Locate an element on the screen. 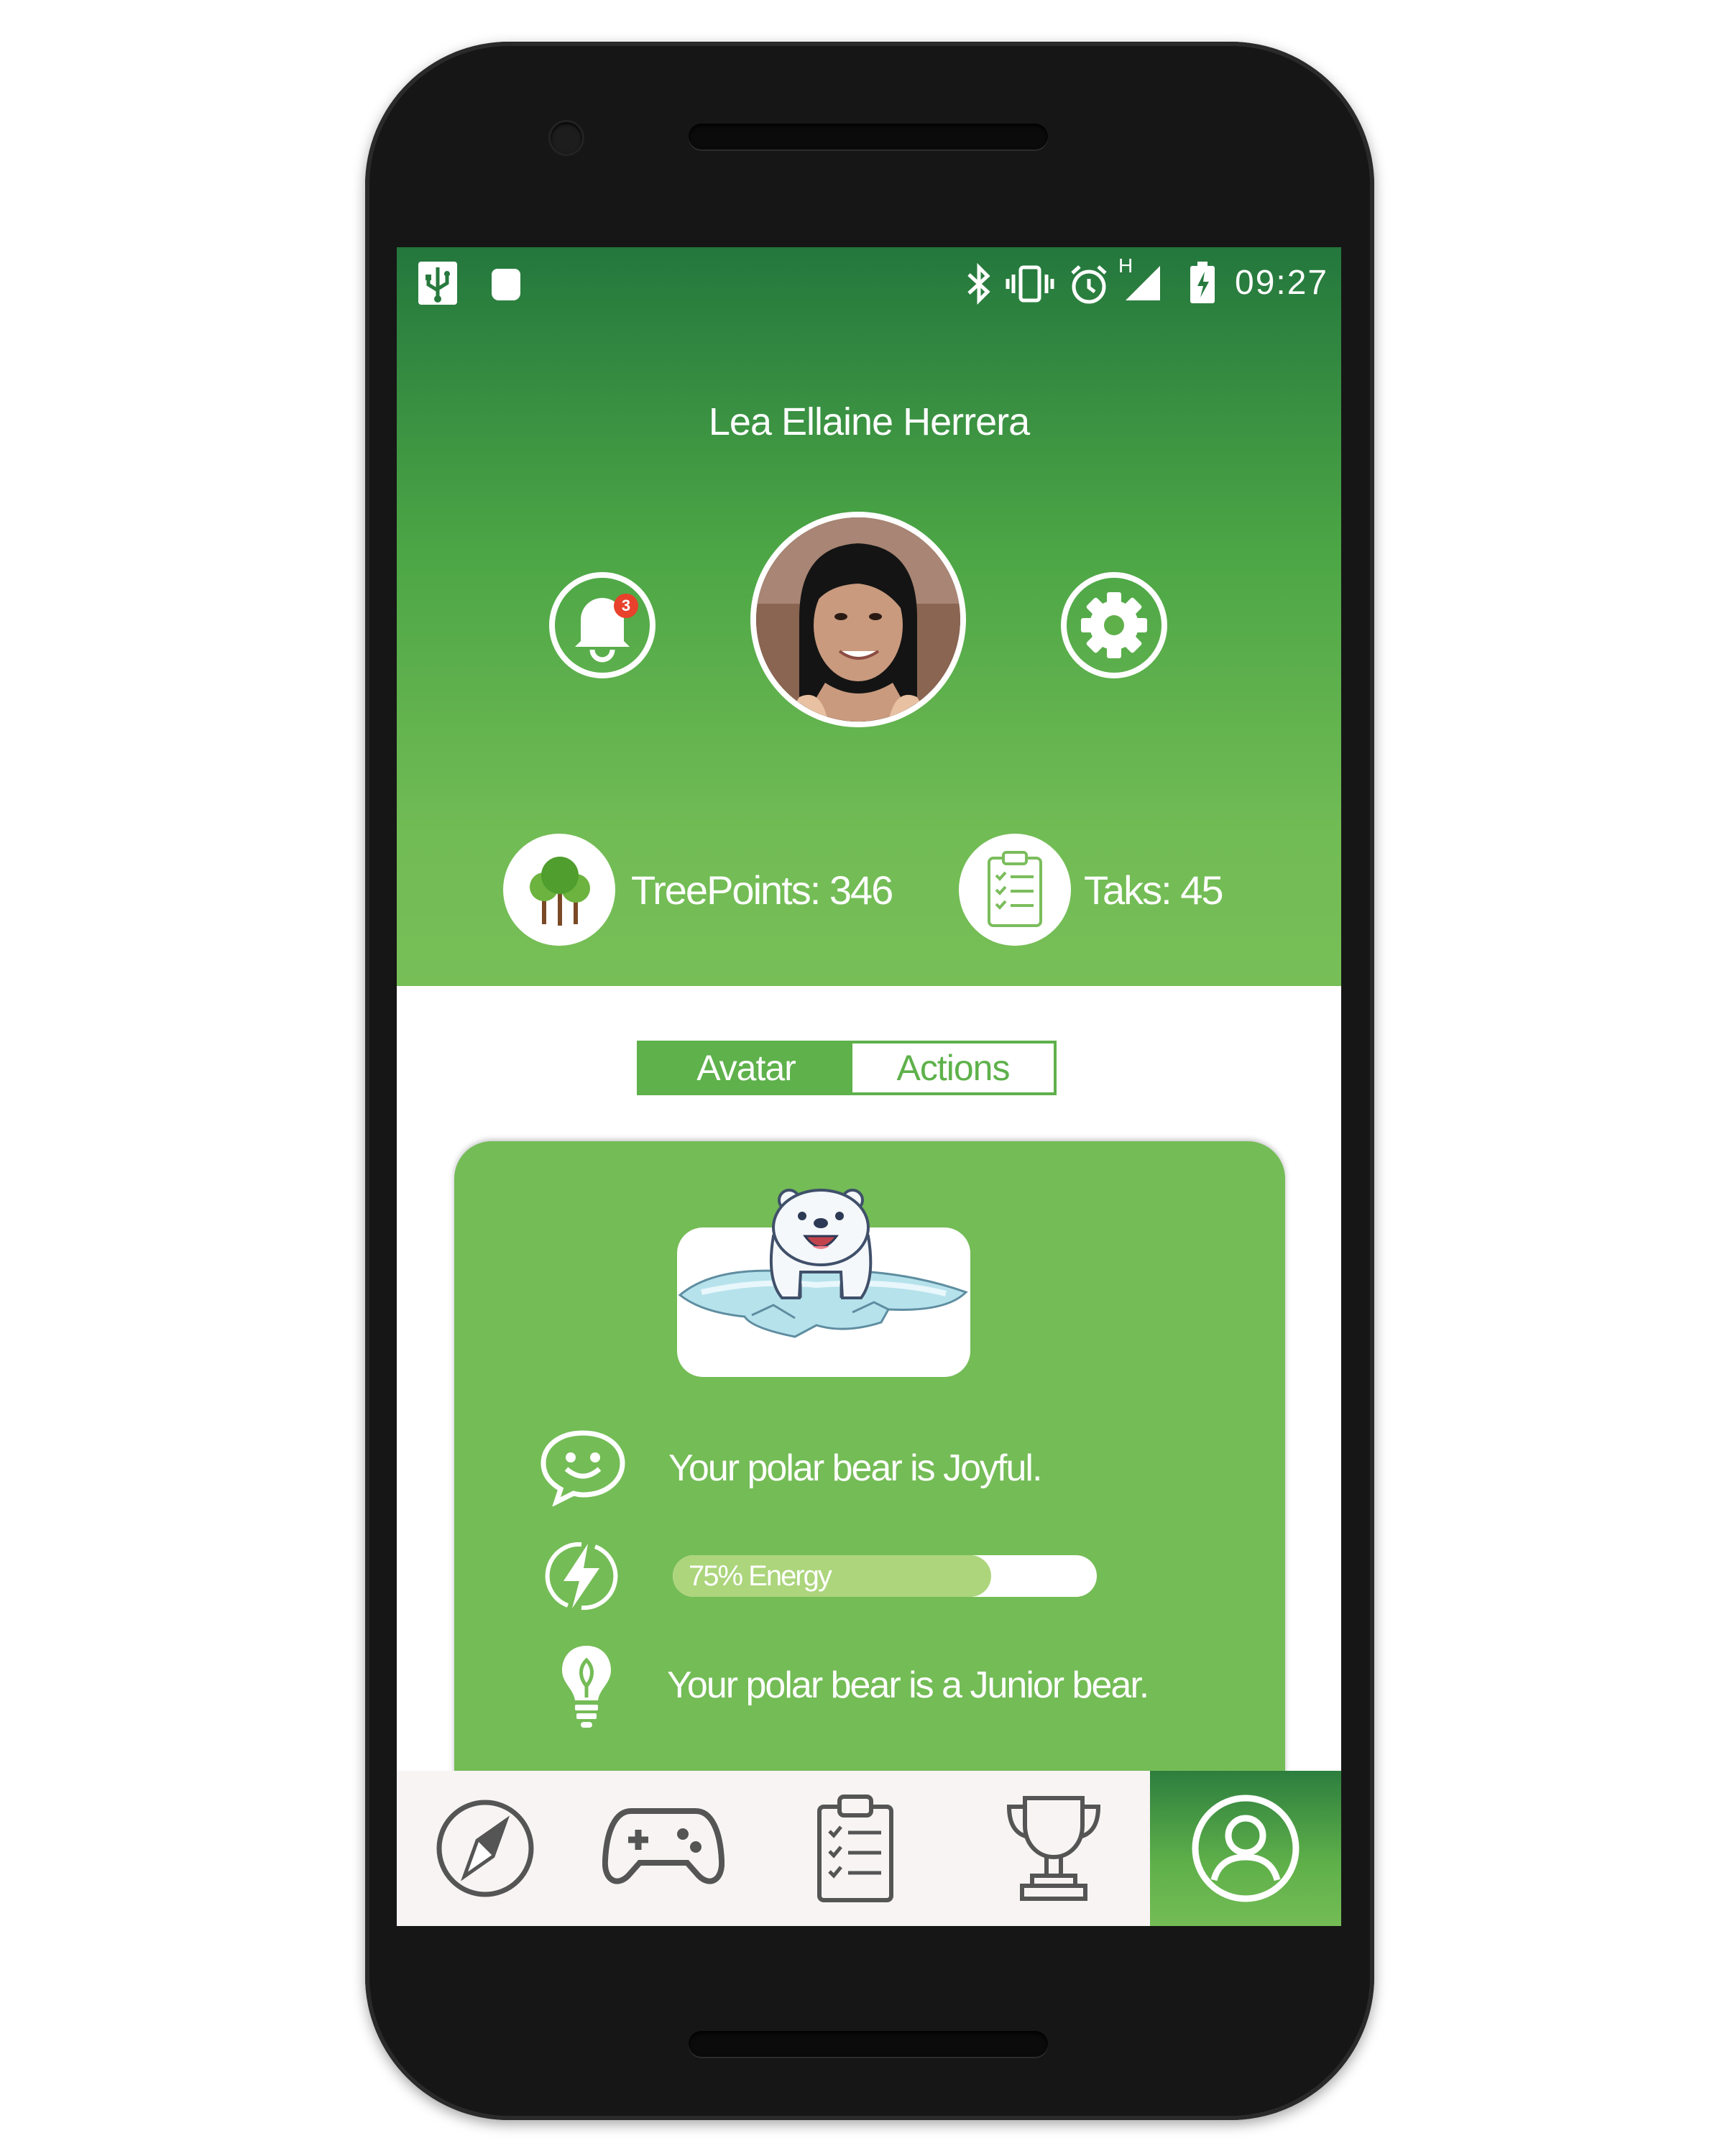 Image resolution: width=1725 pixels, height=2156 pixels. gamepad-icon is located at coordinates (663, 1846).